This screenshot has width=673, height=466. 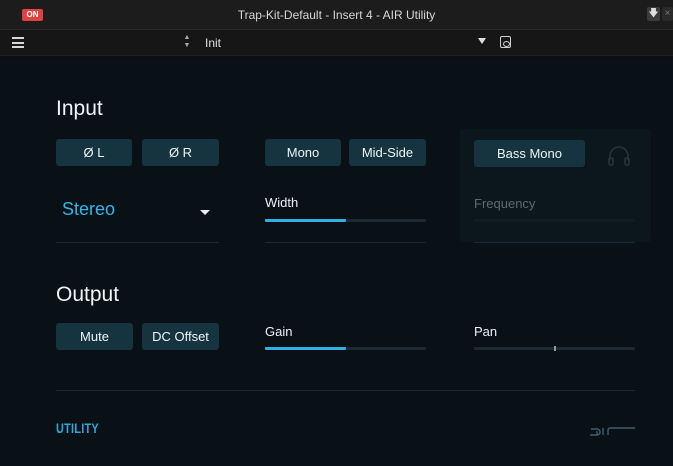 I want to click on width-slider-fill, so click(x=305, y=220).